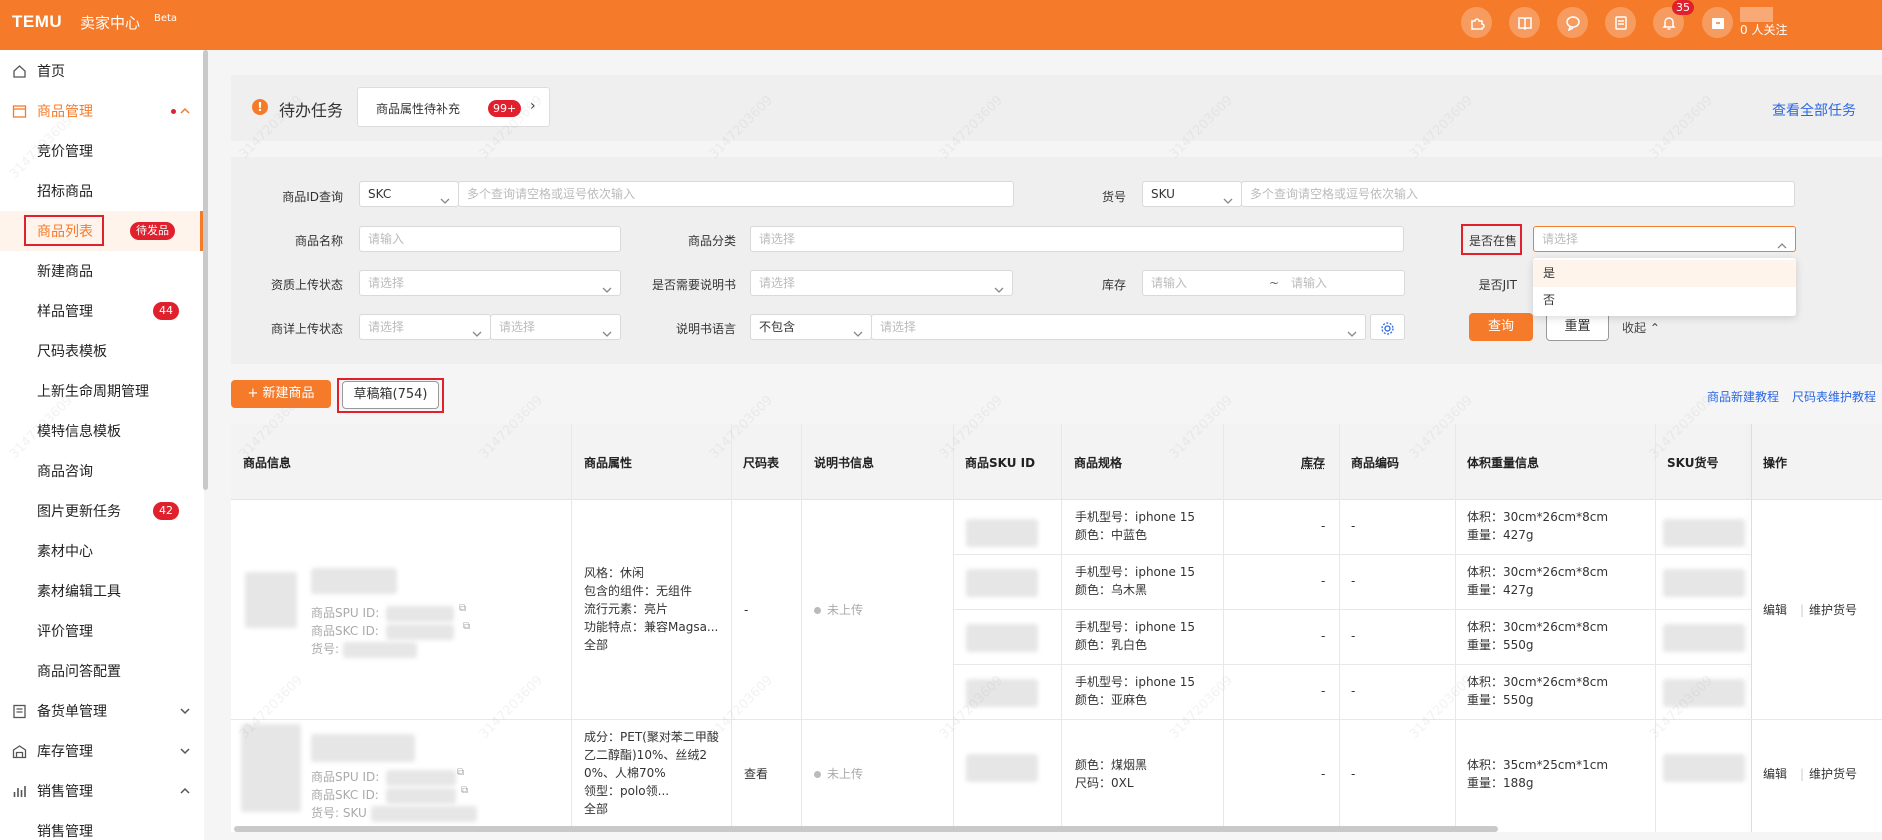 Image resolution: width=1882 pixels, height=840 pixels. I want to click on manual-need-select: 请选择, so click(881, 283).